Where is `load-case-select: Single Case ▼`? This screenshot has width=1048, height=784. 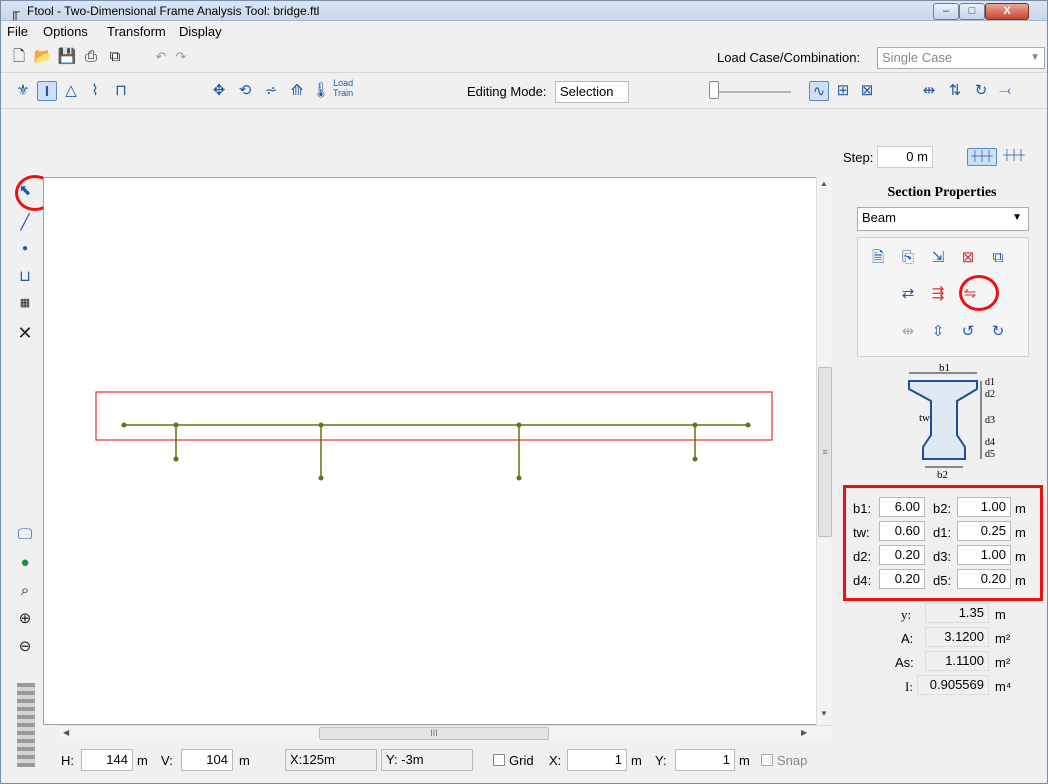 load-case-select: Single Case ▼ is located at coordinates (961, 58).